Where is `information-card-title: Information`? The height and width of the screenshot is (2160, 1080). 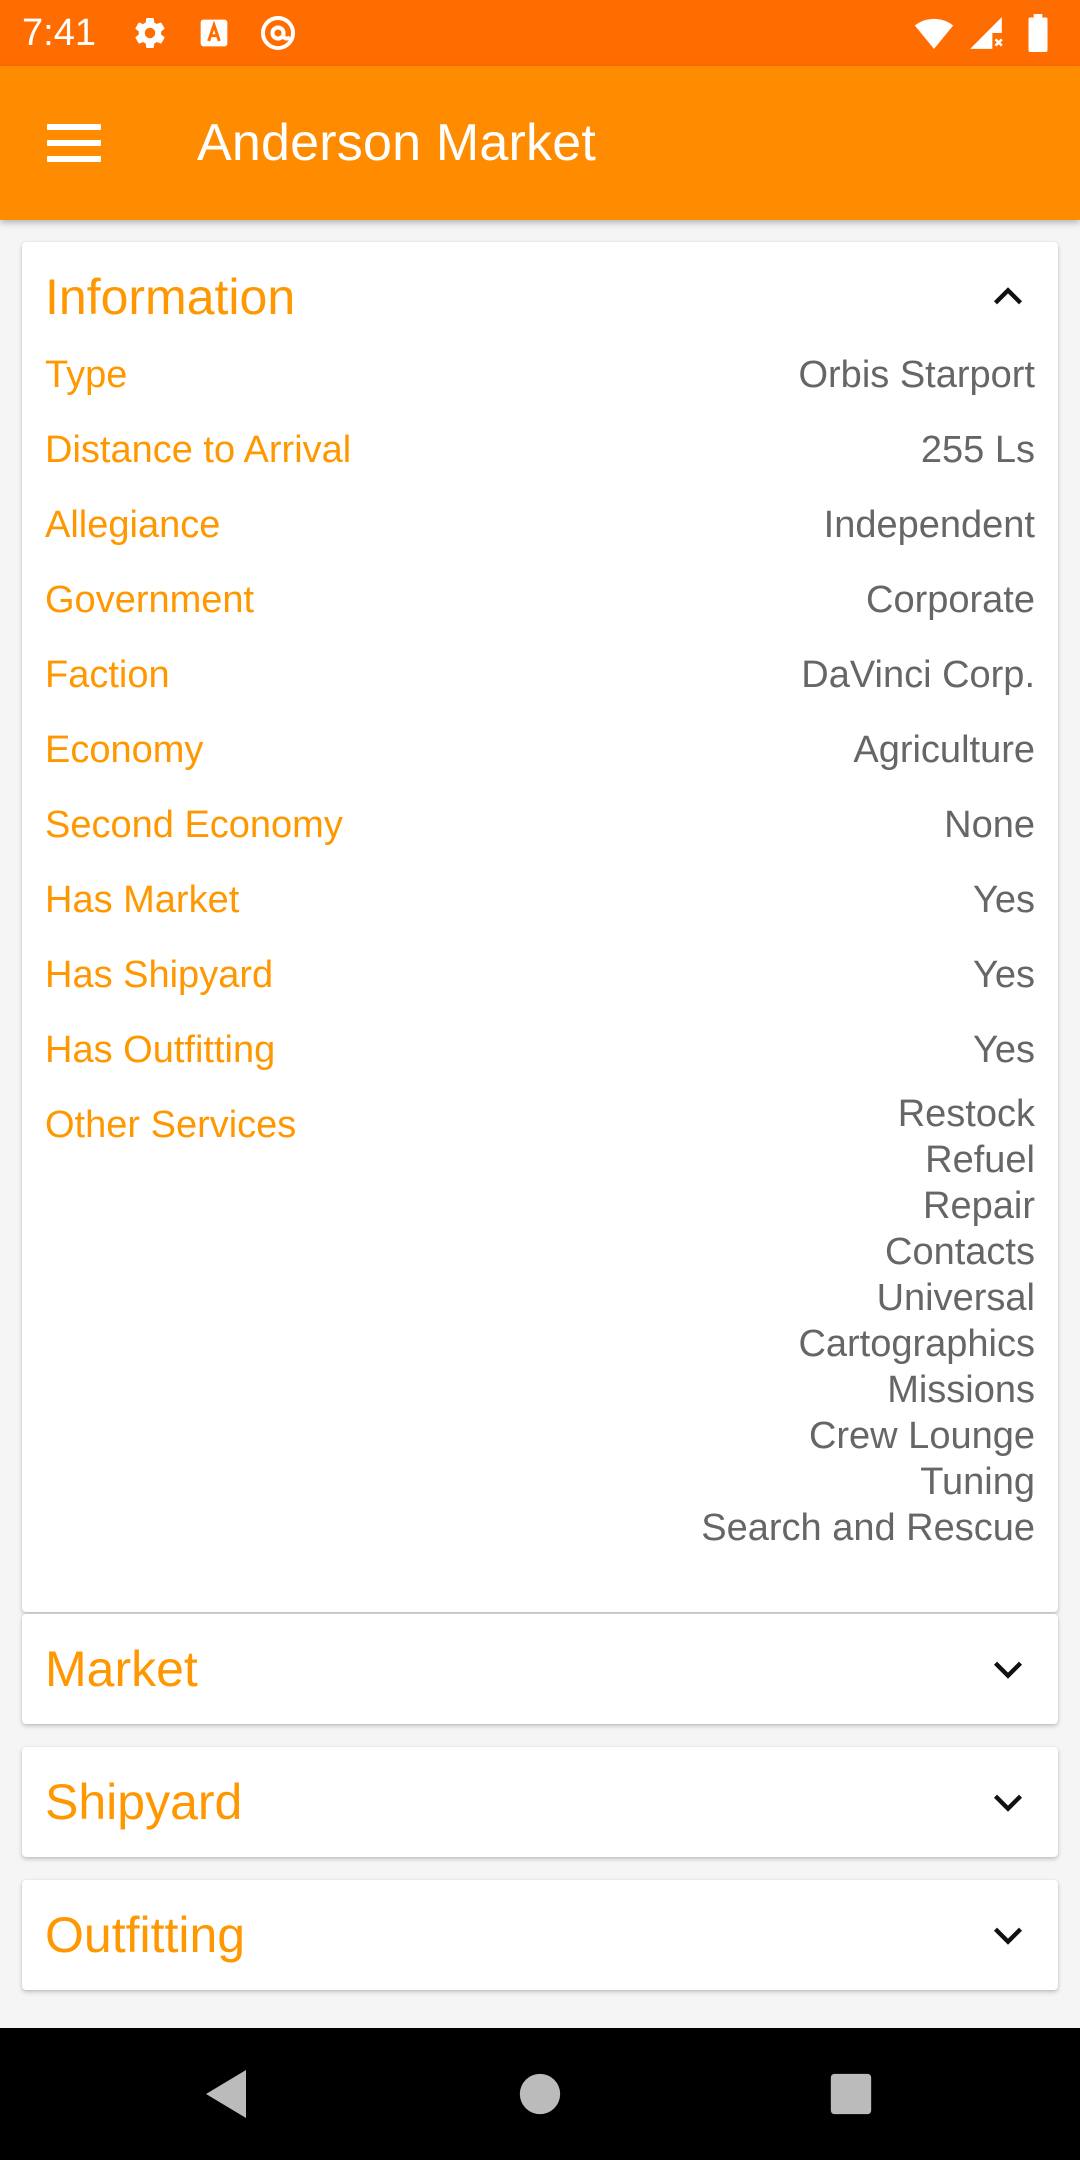
information-card-title: Information is located at coordinates (170, 297).